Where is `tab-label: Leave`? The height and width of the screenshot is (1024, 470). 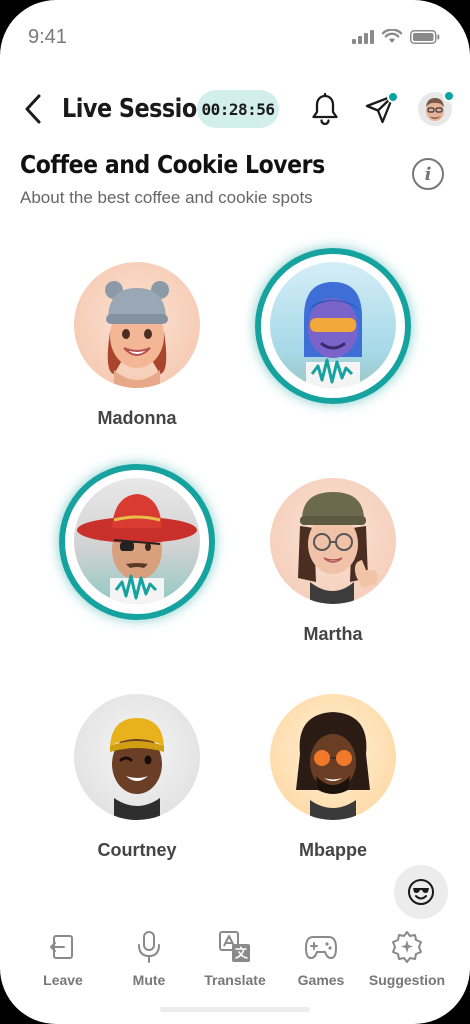 tab-label: Leave is located at coordinates (63, 980).